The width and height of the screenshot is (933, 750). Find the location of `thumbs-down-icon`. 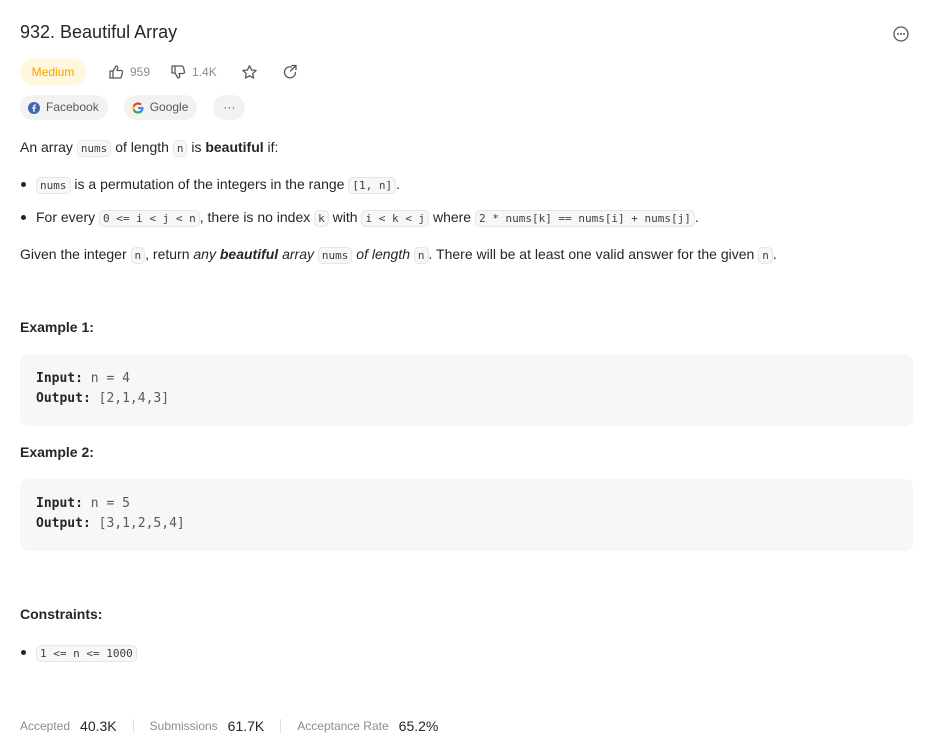

thumbs-down-icon is located at coordinates (178, 72).